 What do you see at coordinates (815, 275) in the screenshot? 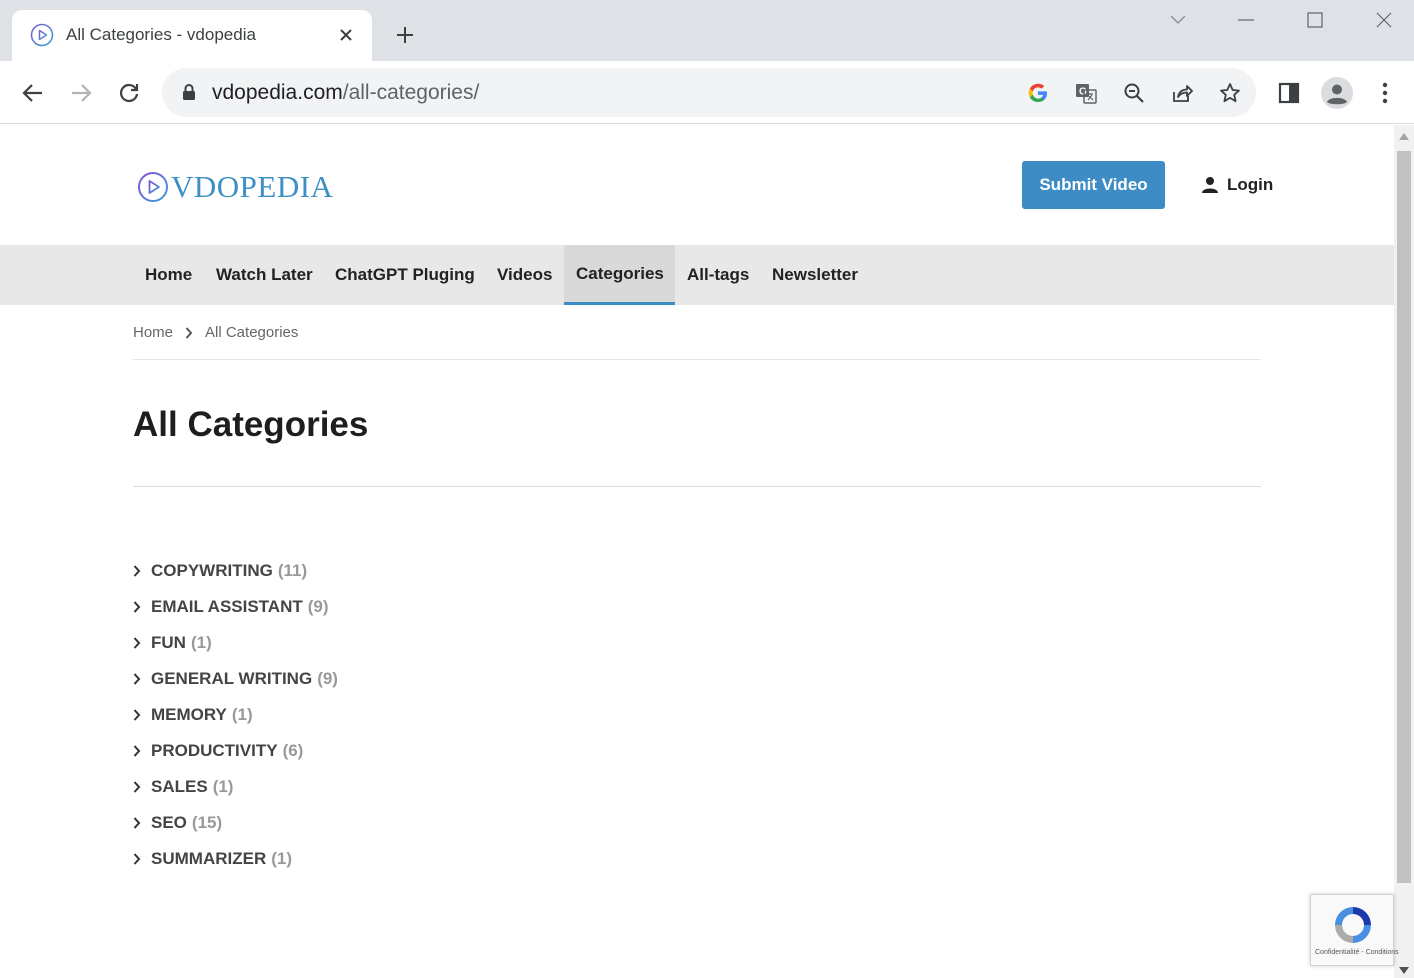
I see `menu-item-newsletter: Newsletter` at bounding box center [815, 275].